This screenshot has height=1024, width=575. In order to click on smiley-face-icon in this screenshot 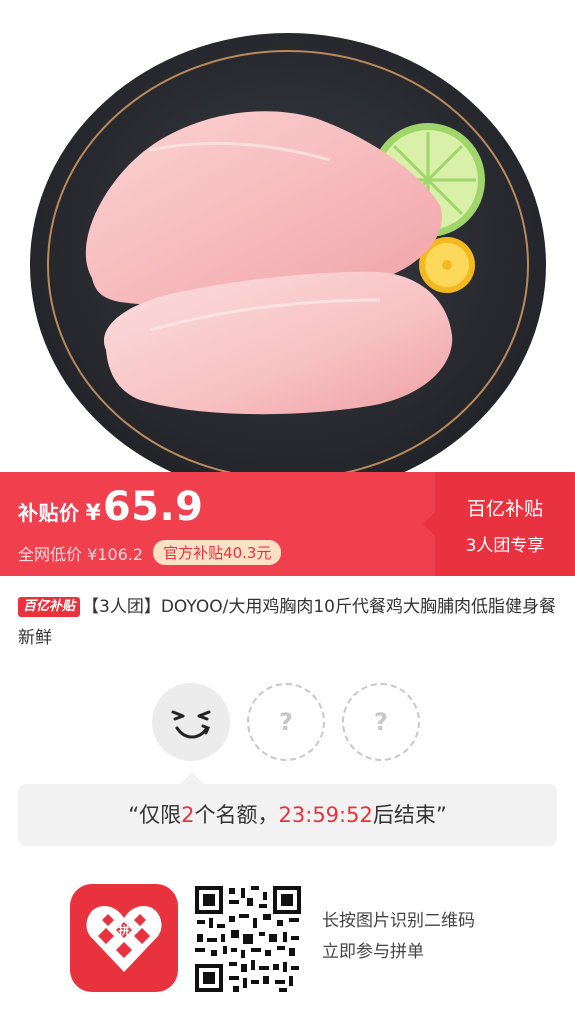, I will do `click(191, 724)`.